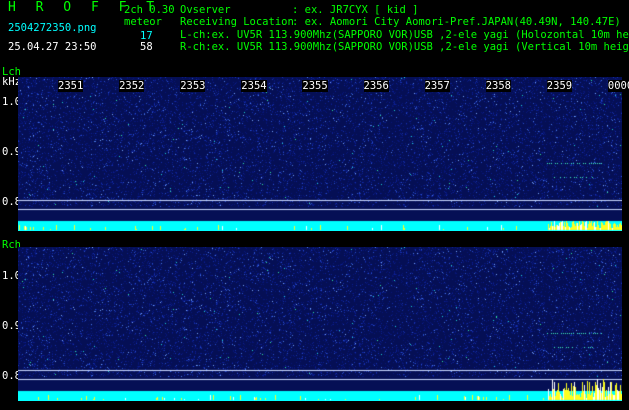 The height and width of the screenshot is (410, 629). What do you see at coordinates (146, 47) in the screenshot?
I see `rch-meteor-count: 58` at bounding box center [146, 47].